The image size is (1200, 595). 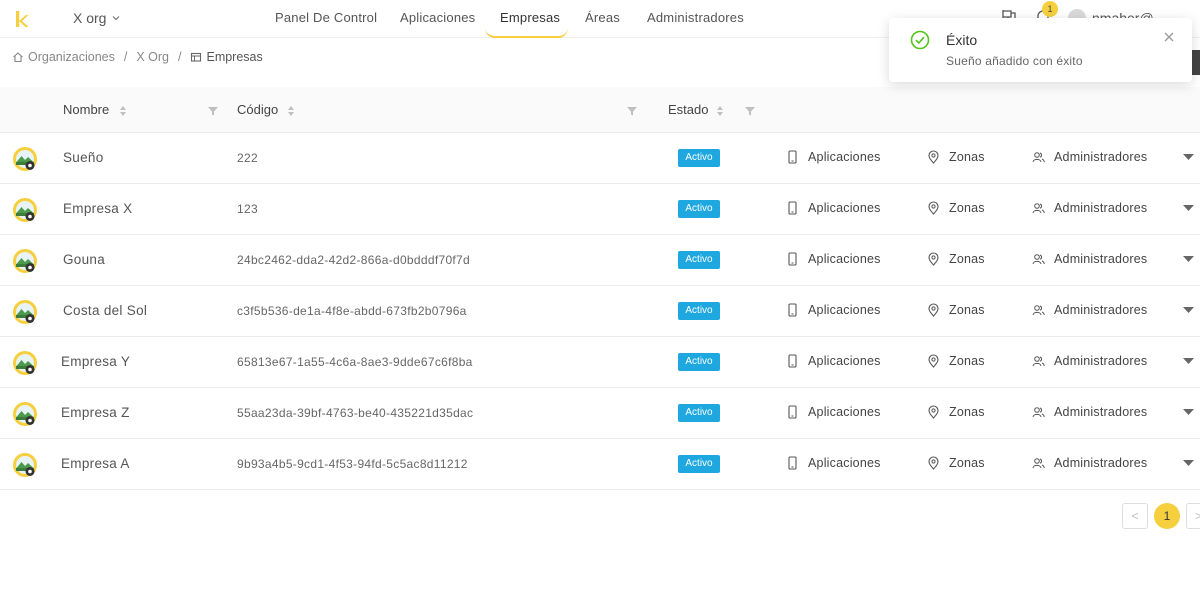 I want to click on tab-areas: Áreas, so click(x=602, y=17).